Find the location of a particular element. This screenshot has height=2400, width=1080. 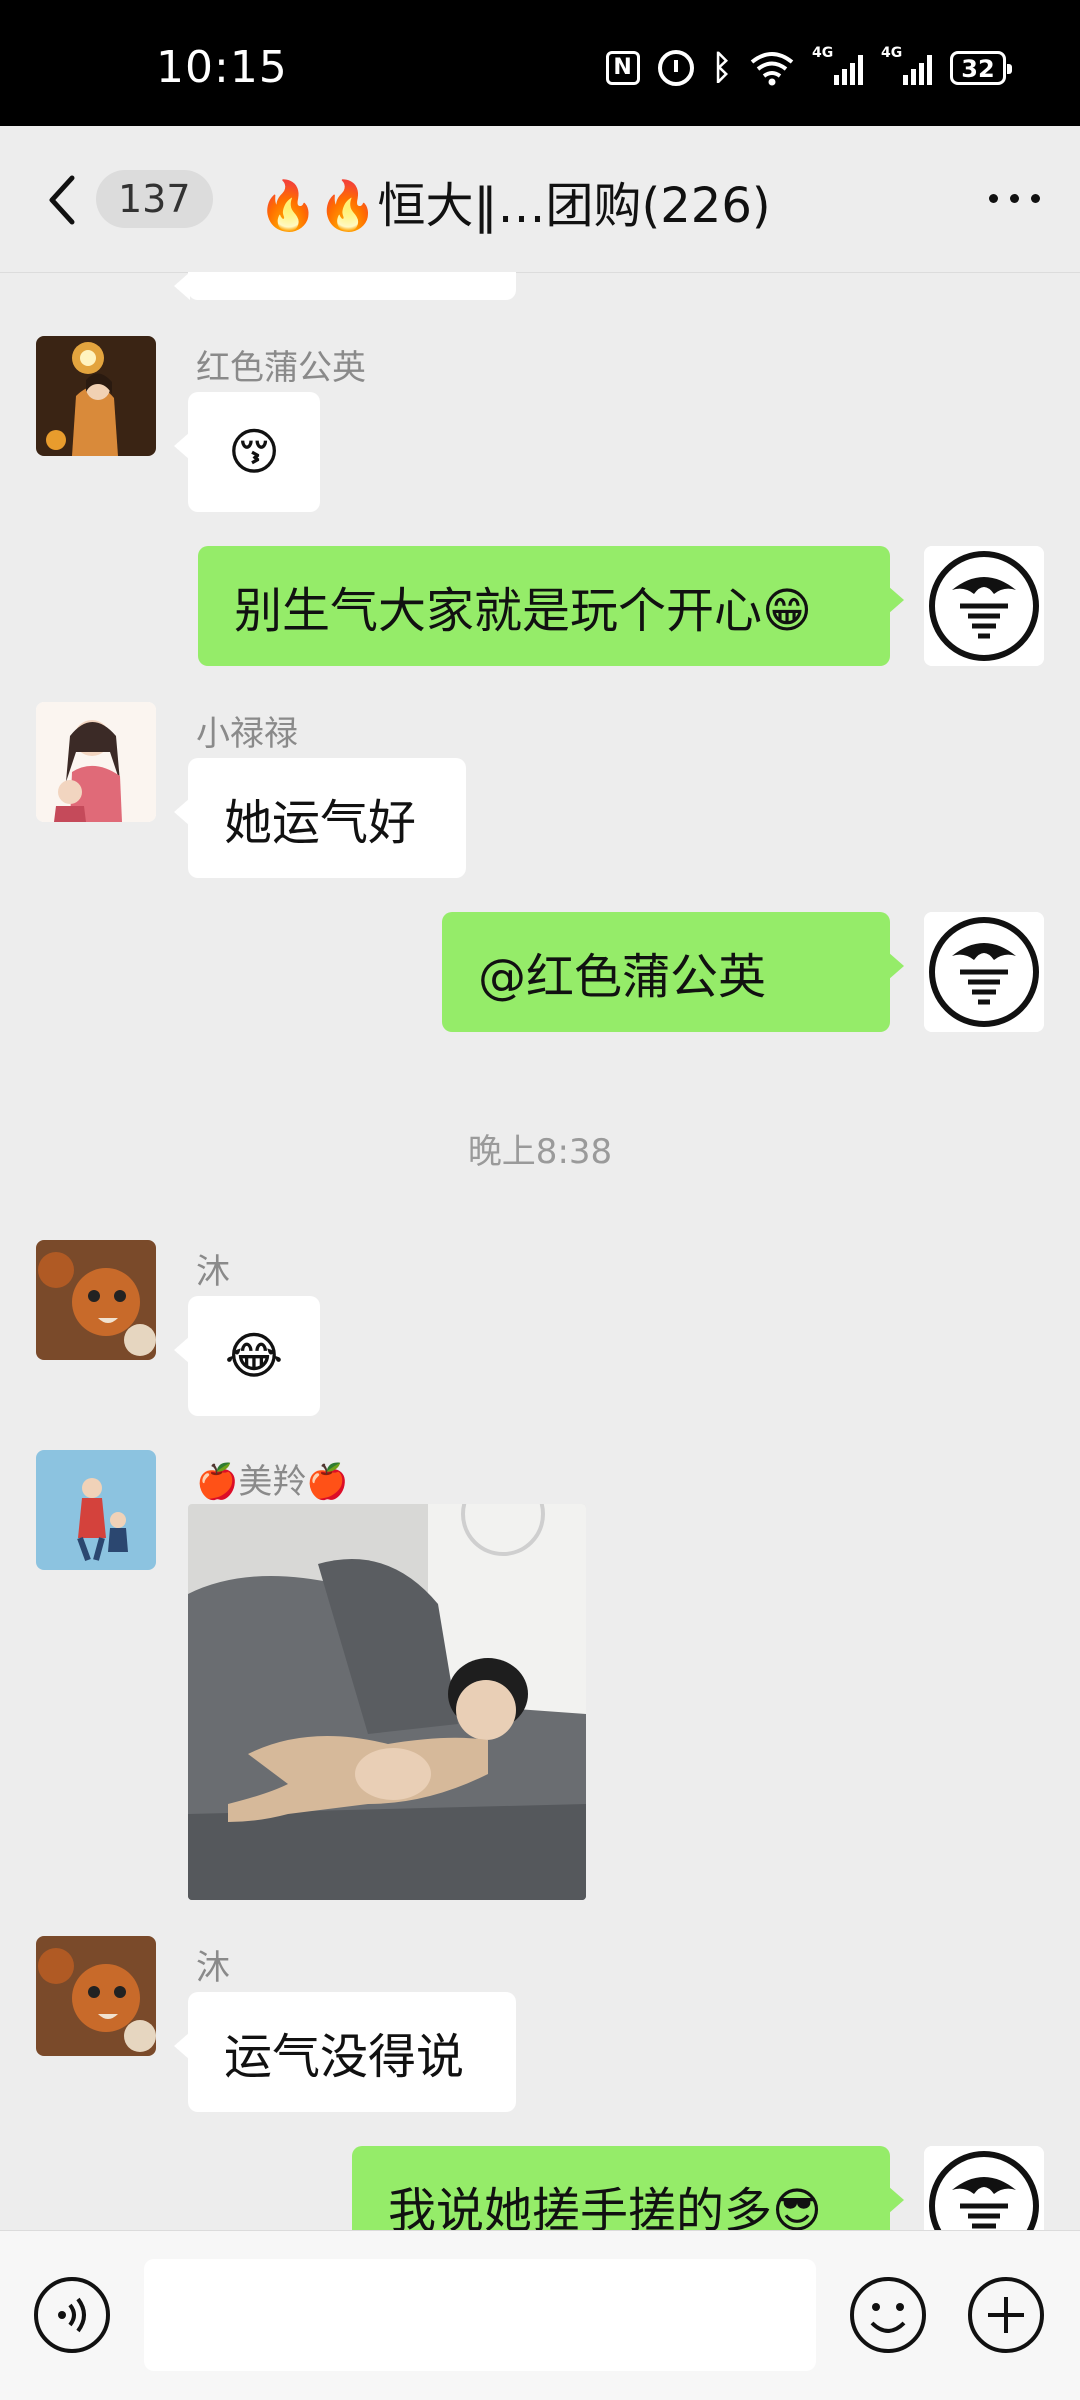

message-bubble: 她运气好 is located at coordinates (320, 818).